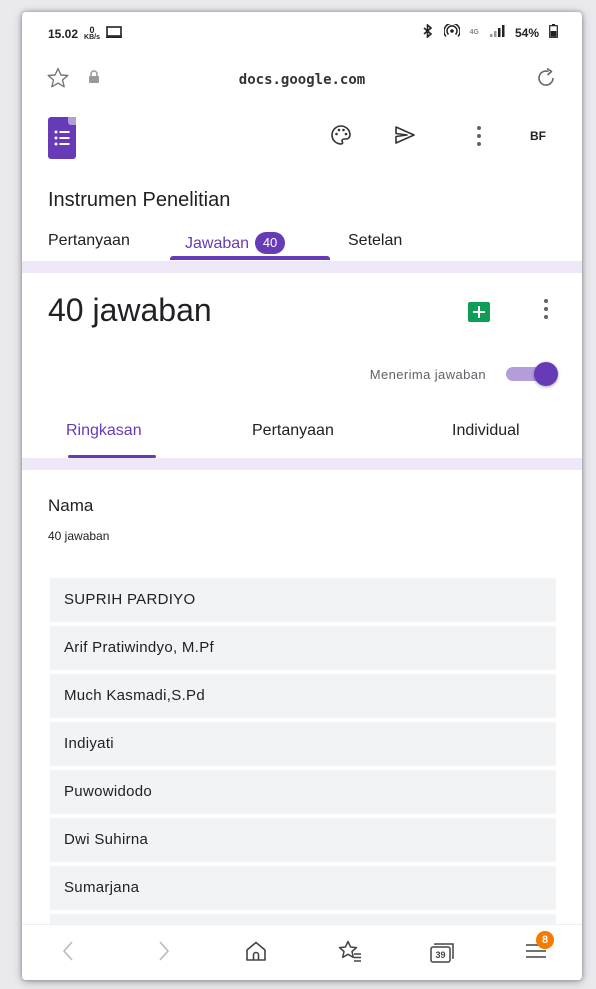  I want to click on subtab-individual: Individual, so click(486, 431).